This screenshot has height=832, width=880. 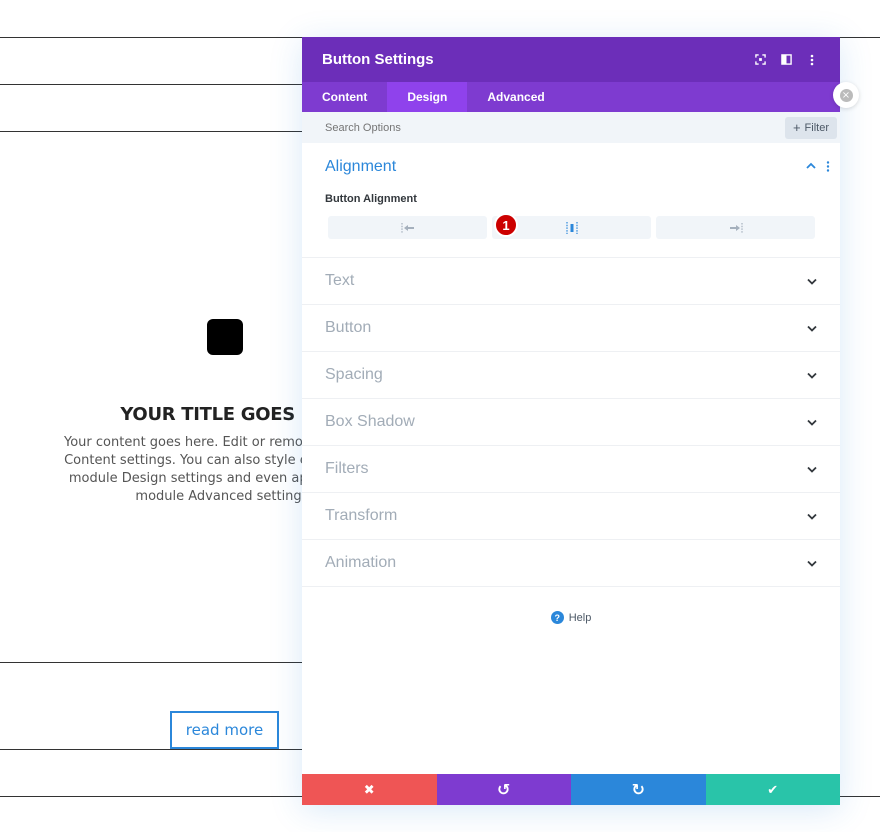 I want to click on step-badge: 1, so click(x=506, y=225).